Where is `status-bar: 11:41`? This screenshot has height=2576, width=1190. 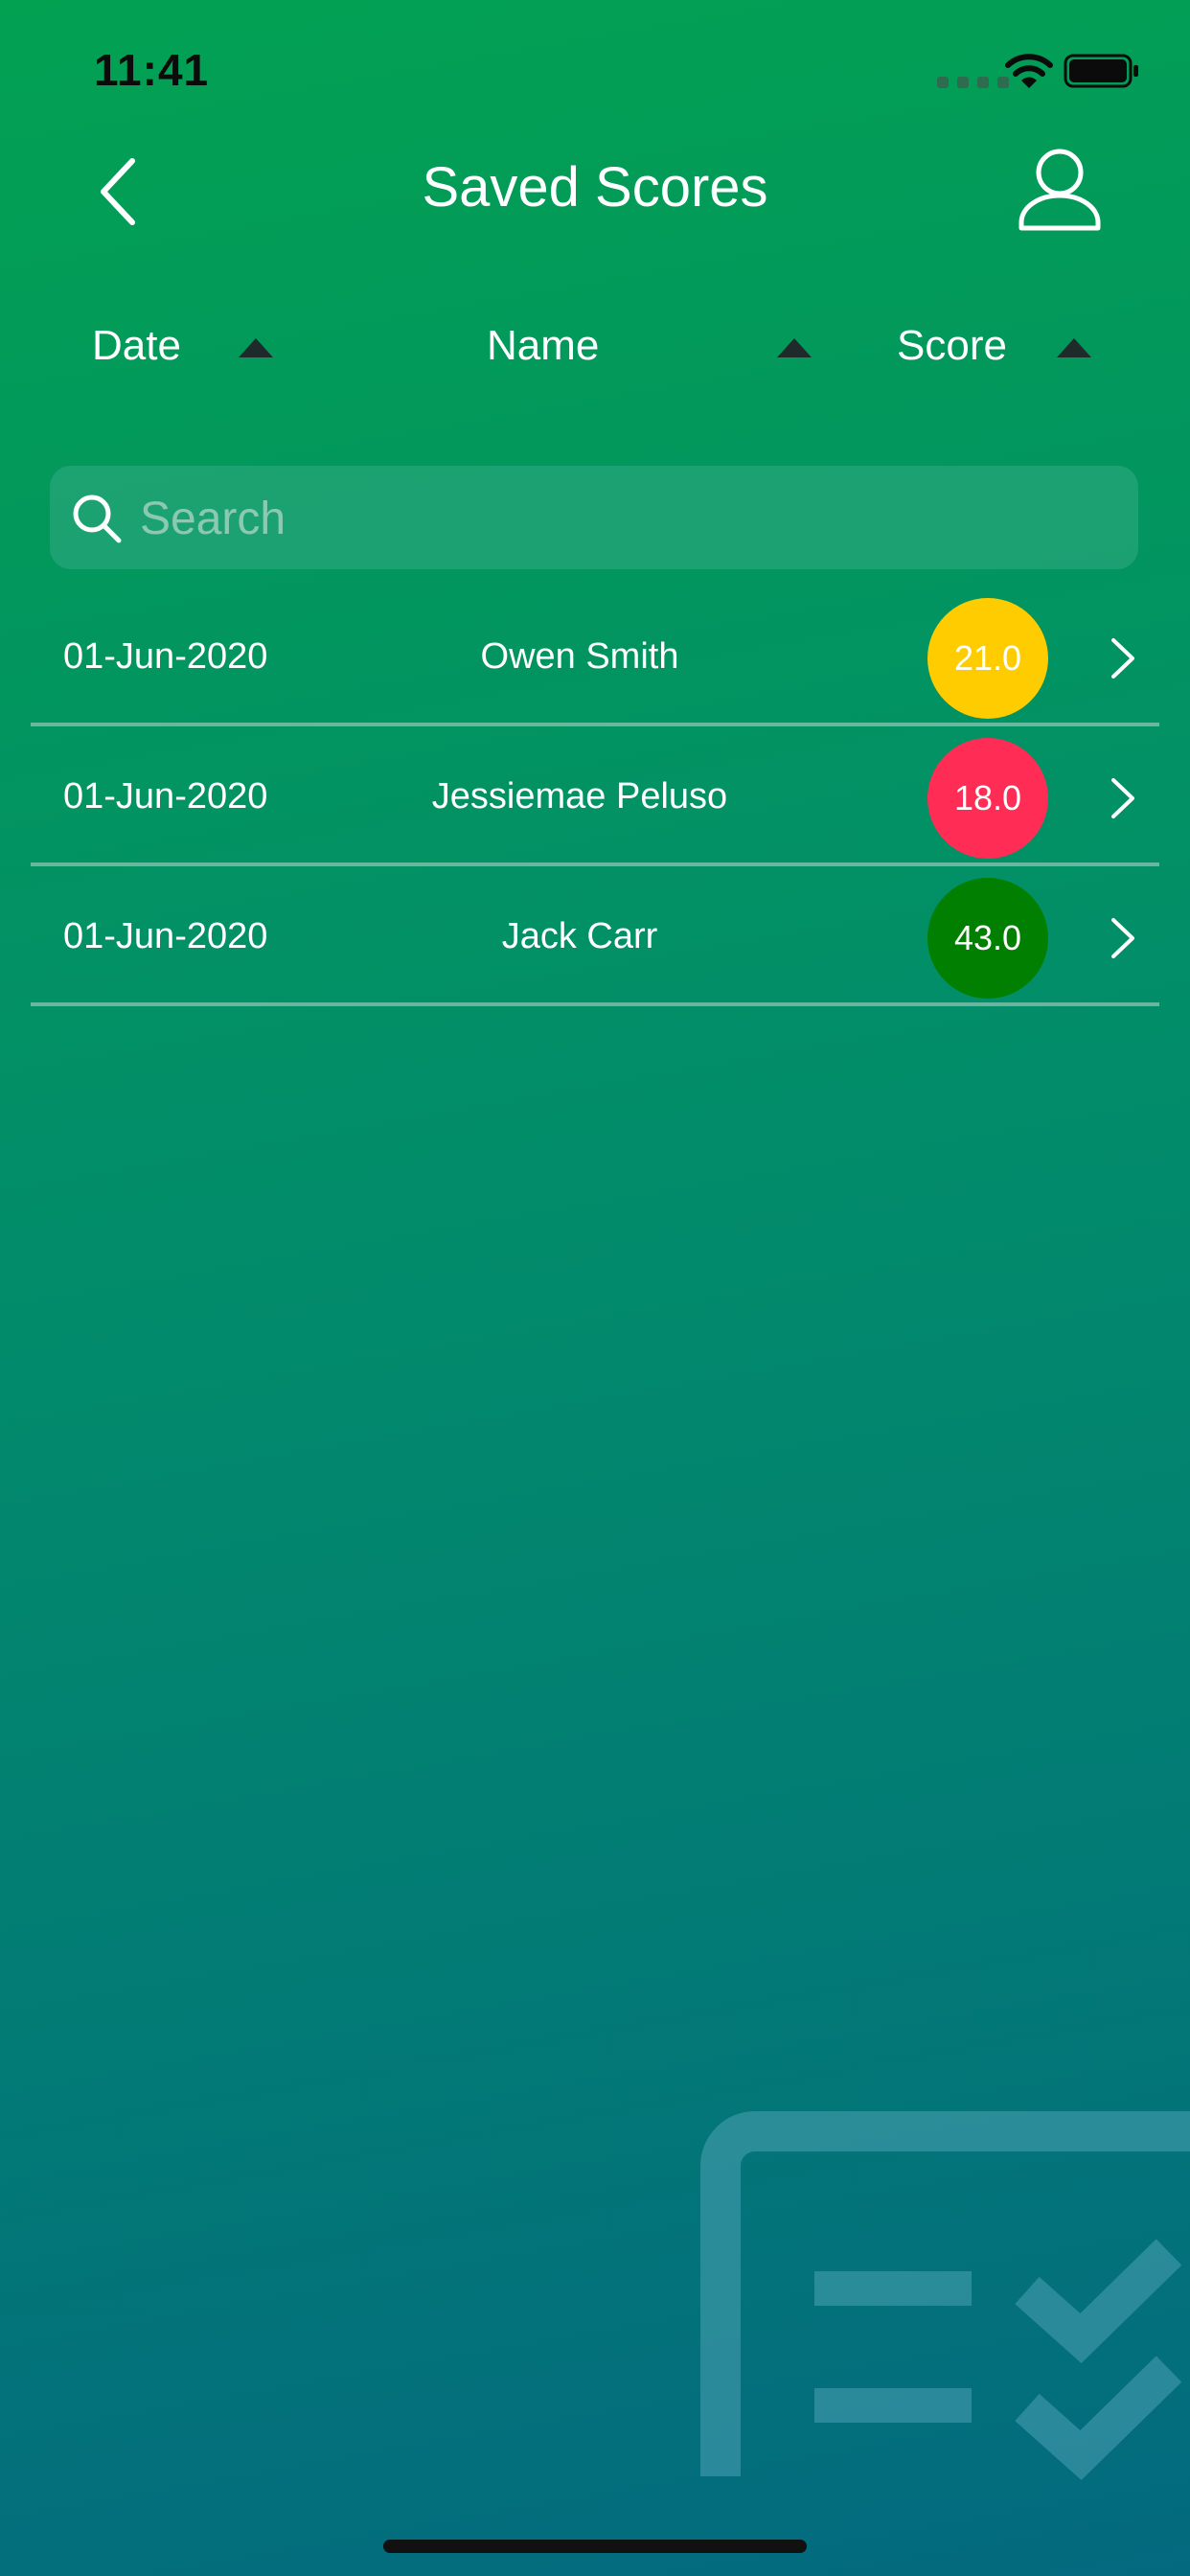 status-bar: 11:41 is located at coordinates (595, 72).